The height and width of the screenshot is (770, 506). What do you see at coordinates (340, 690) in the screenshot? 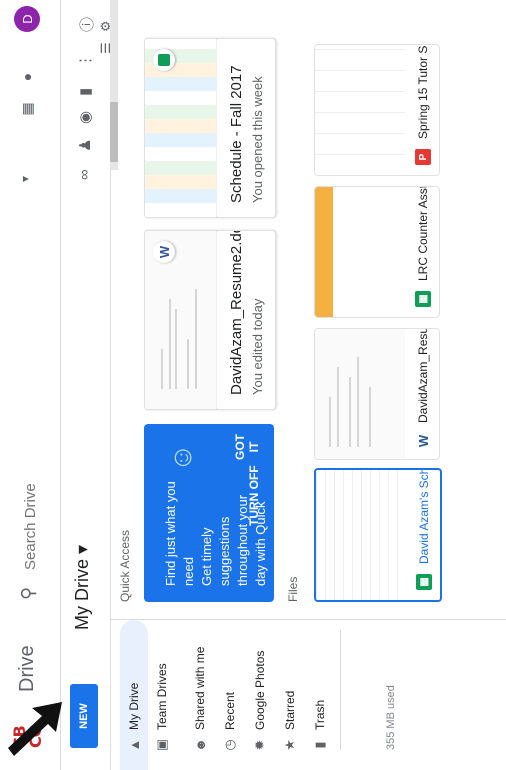
I see `divider` at bounding box center [340, 690].